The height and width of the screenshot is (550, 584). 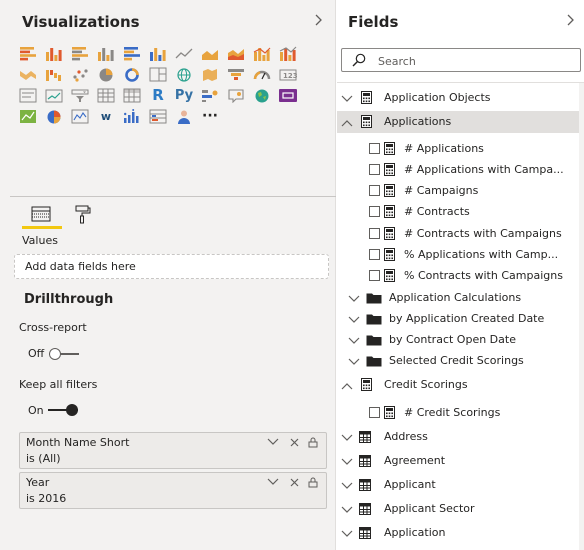 What do you see at coordinates (158, 95) in the screenshot?
I see `r-script-visual-icon: R` at bounding box center [158, 95].